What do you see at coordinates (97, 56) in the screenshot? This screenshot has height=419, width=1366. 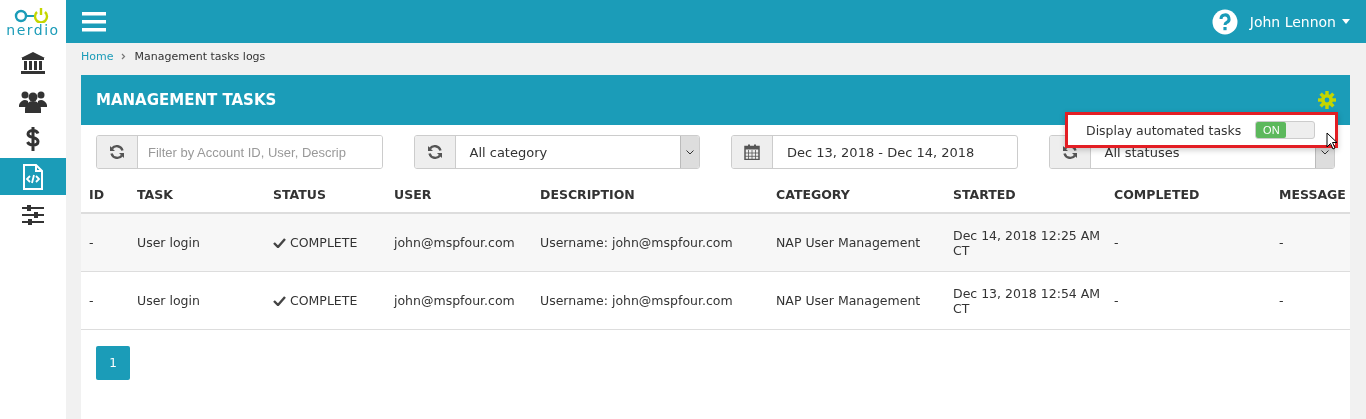 I see `breadcrumb-link: Home` at bounding box center [97, 56].